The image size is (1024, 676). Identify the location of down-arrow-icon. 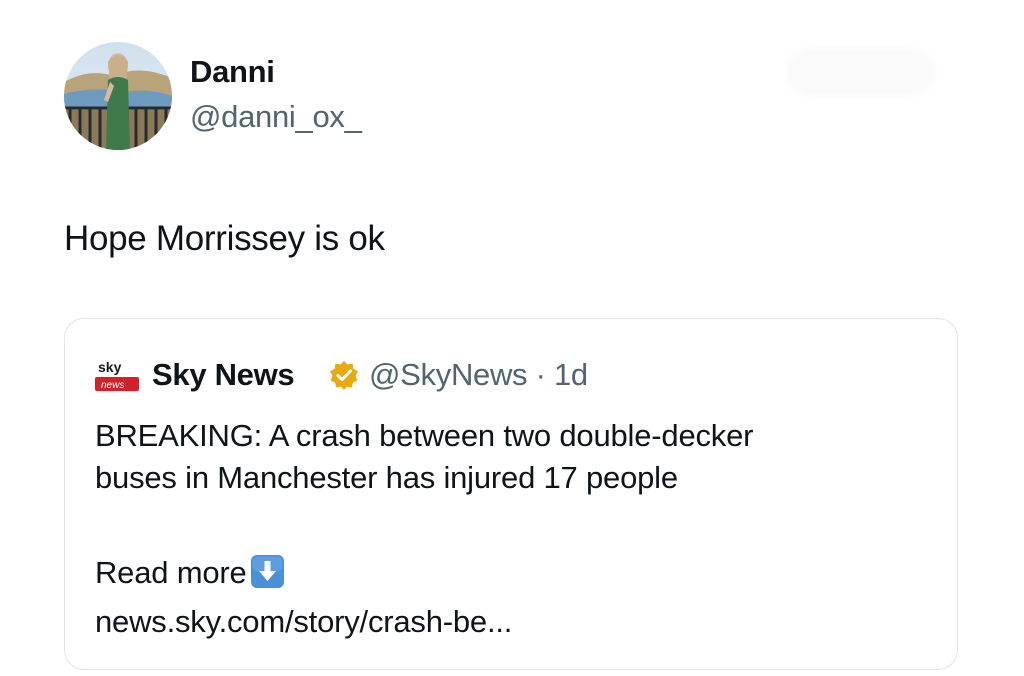
(267, 571).